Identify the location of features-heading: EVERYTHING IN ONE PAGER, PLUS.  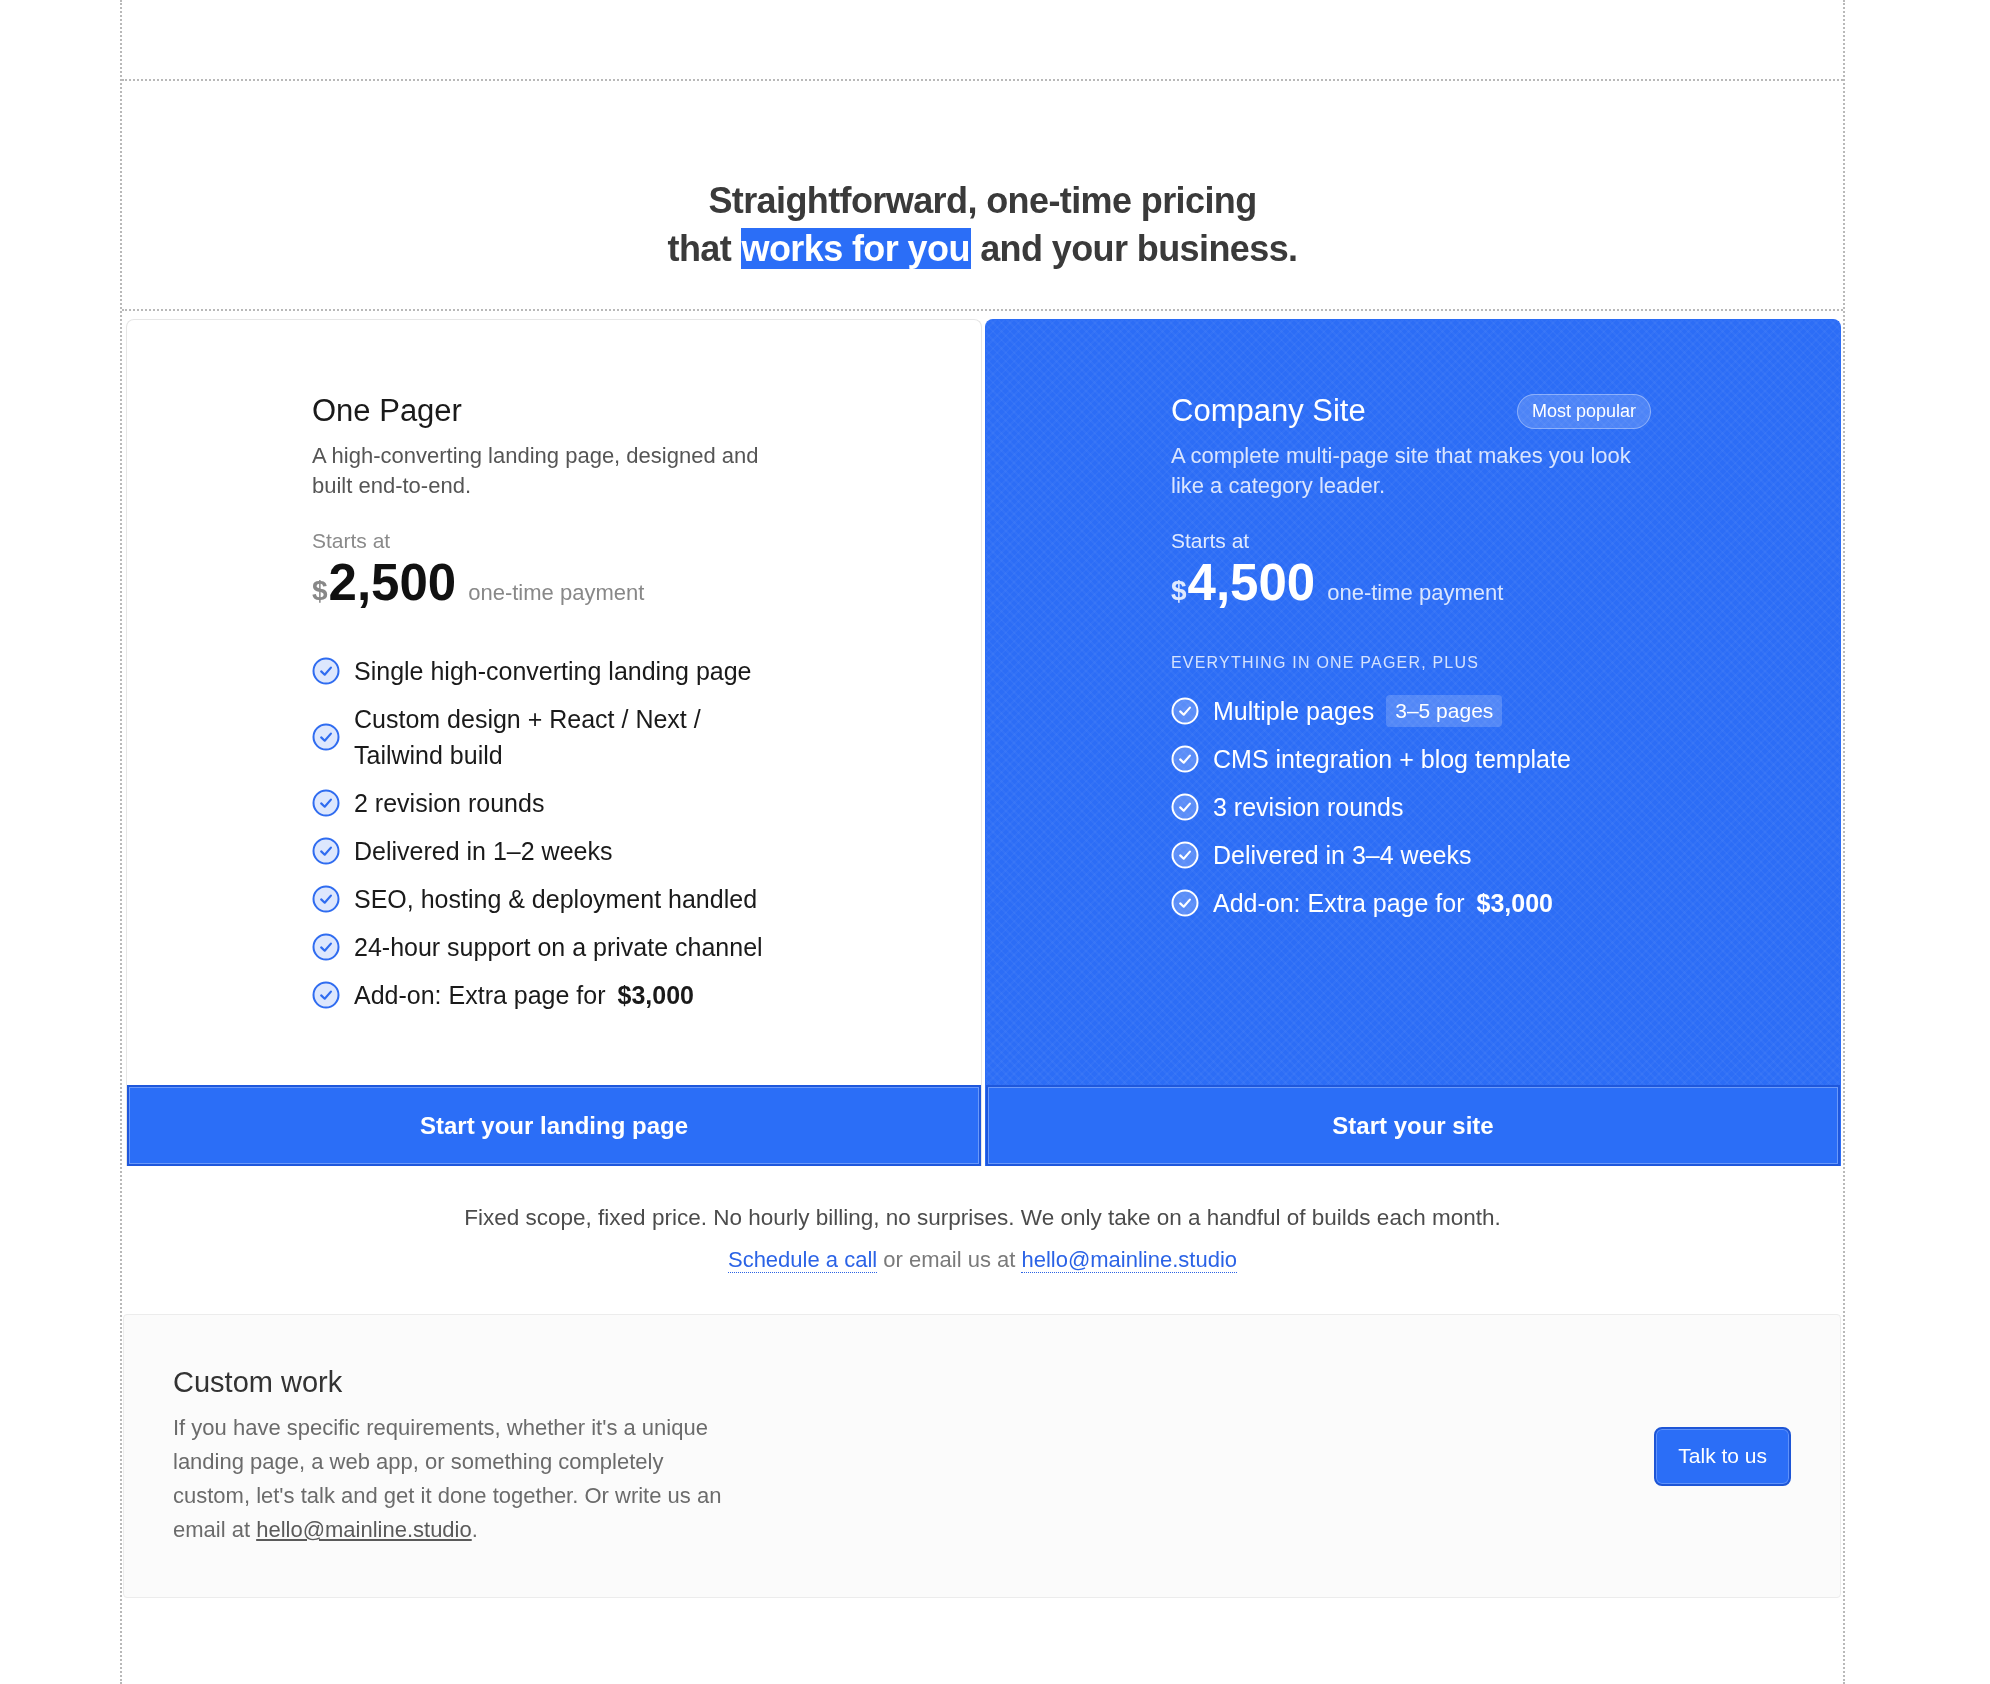
(1326, 663).